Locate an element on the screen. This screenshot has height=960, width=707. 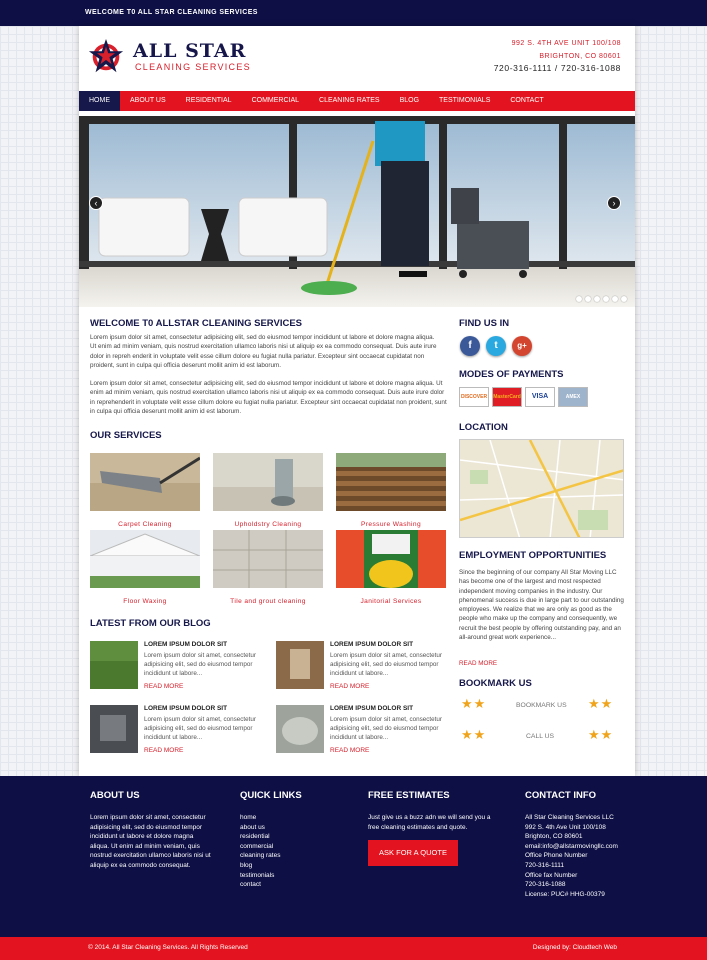
employment-read-more-link: READ MORE is located at coordinates (478, 663).